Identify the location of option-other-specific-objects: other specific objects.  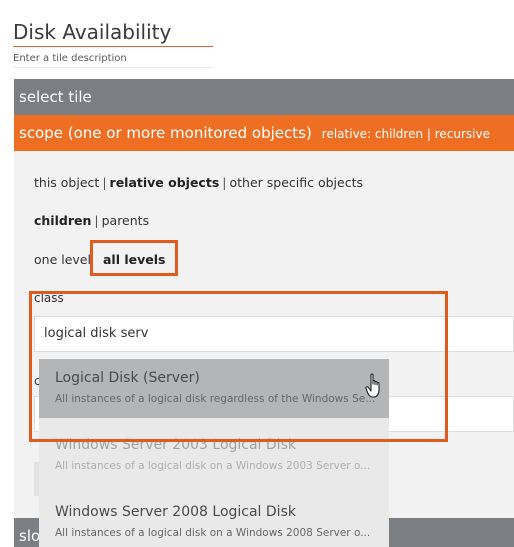
(296, 182).